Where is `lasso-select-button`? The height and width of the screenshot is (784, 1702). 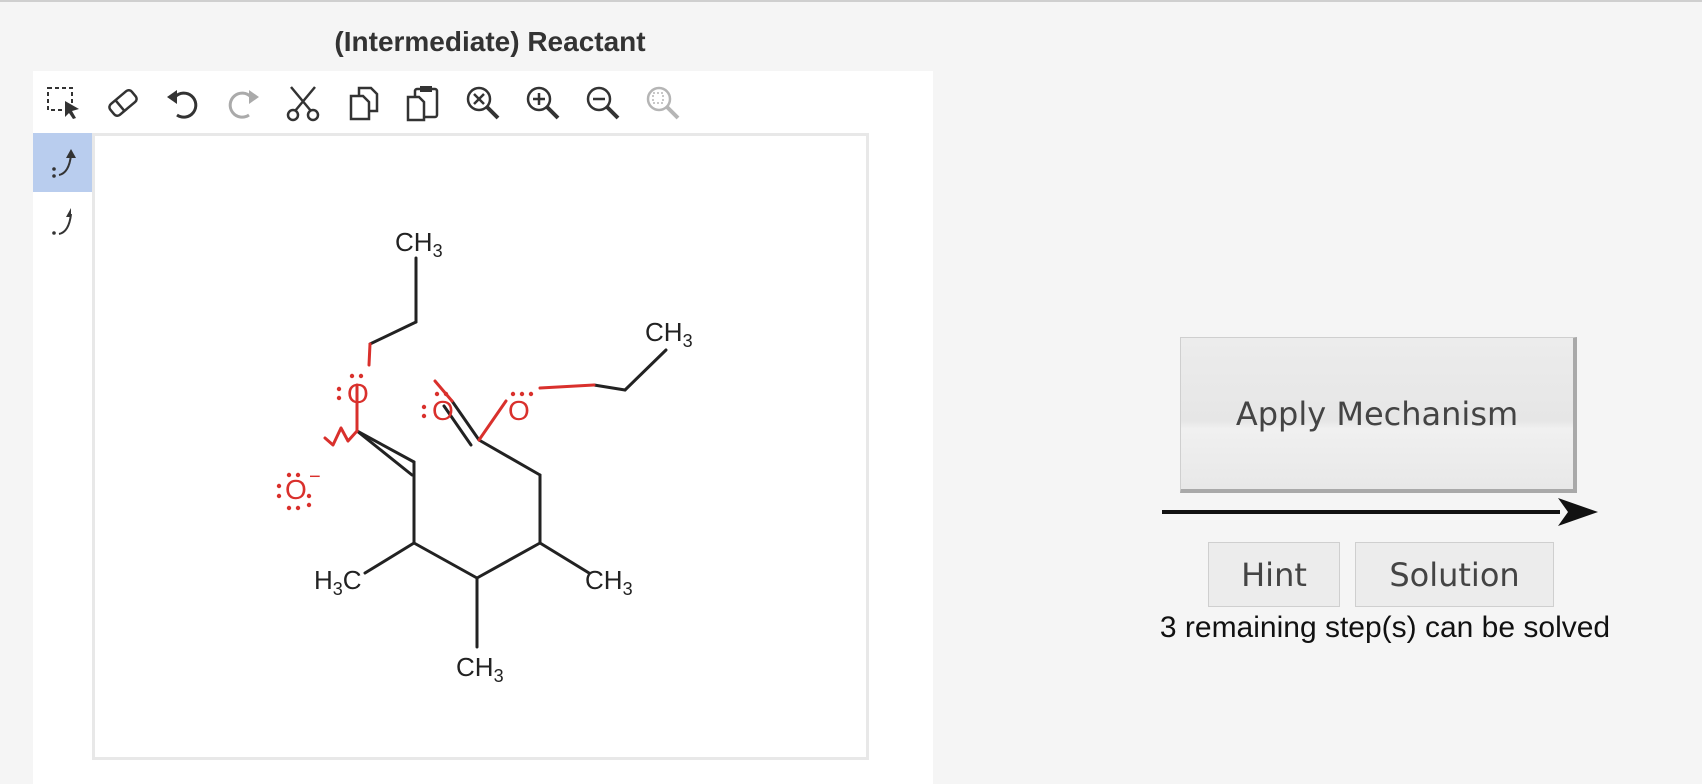
lasso-select-button is located at coordinates (65, 103).